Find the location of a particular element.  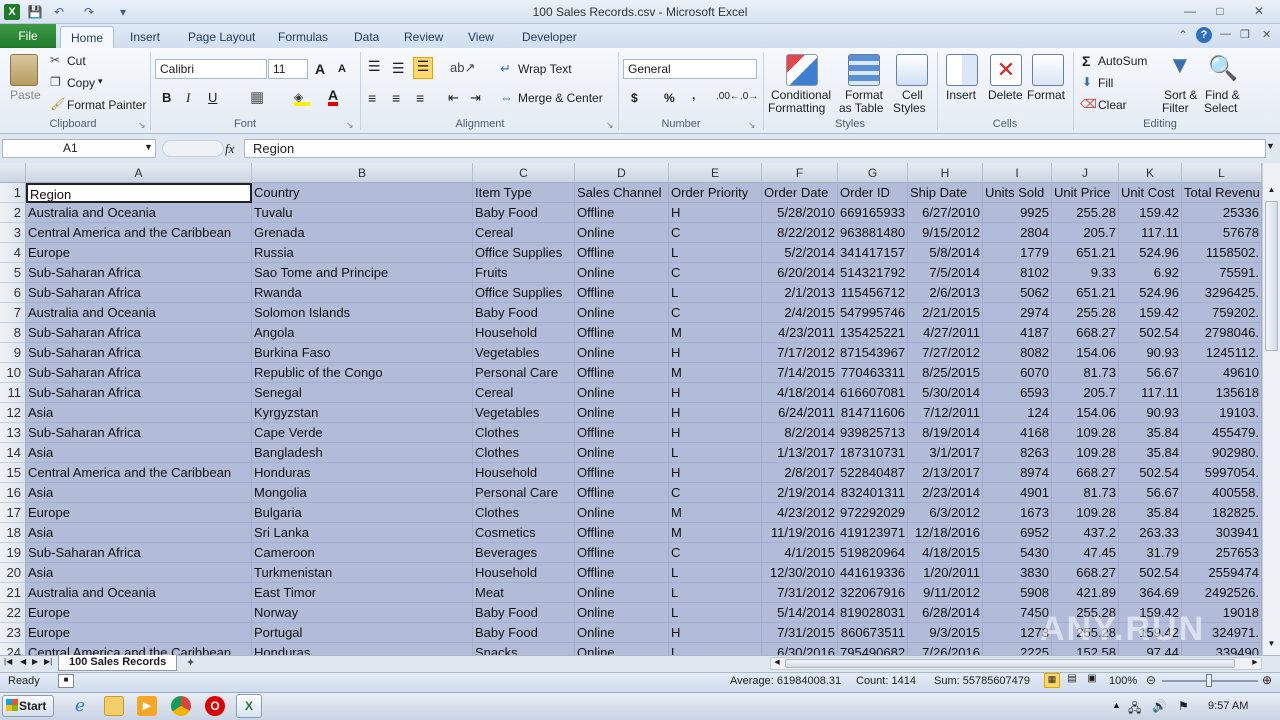

hscroll-left-arrow: ◀ is located at coordinates (777, 662).